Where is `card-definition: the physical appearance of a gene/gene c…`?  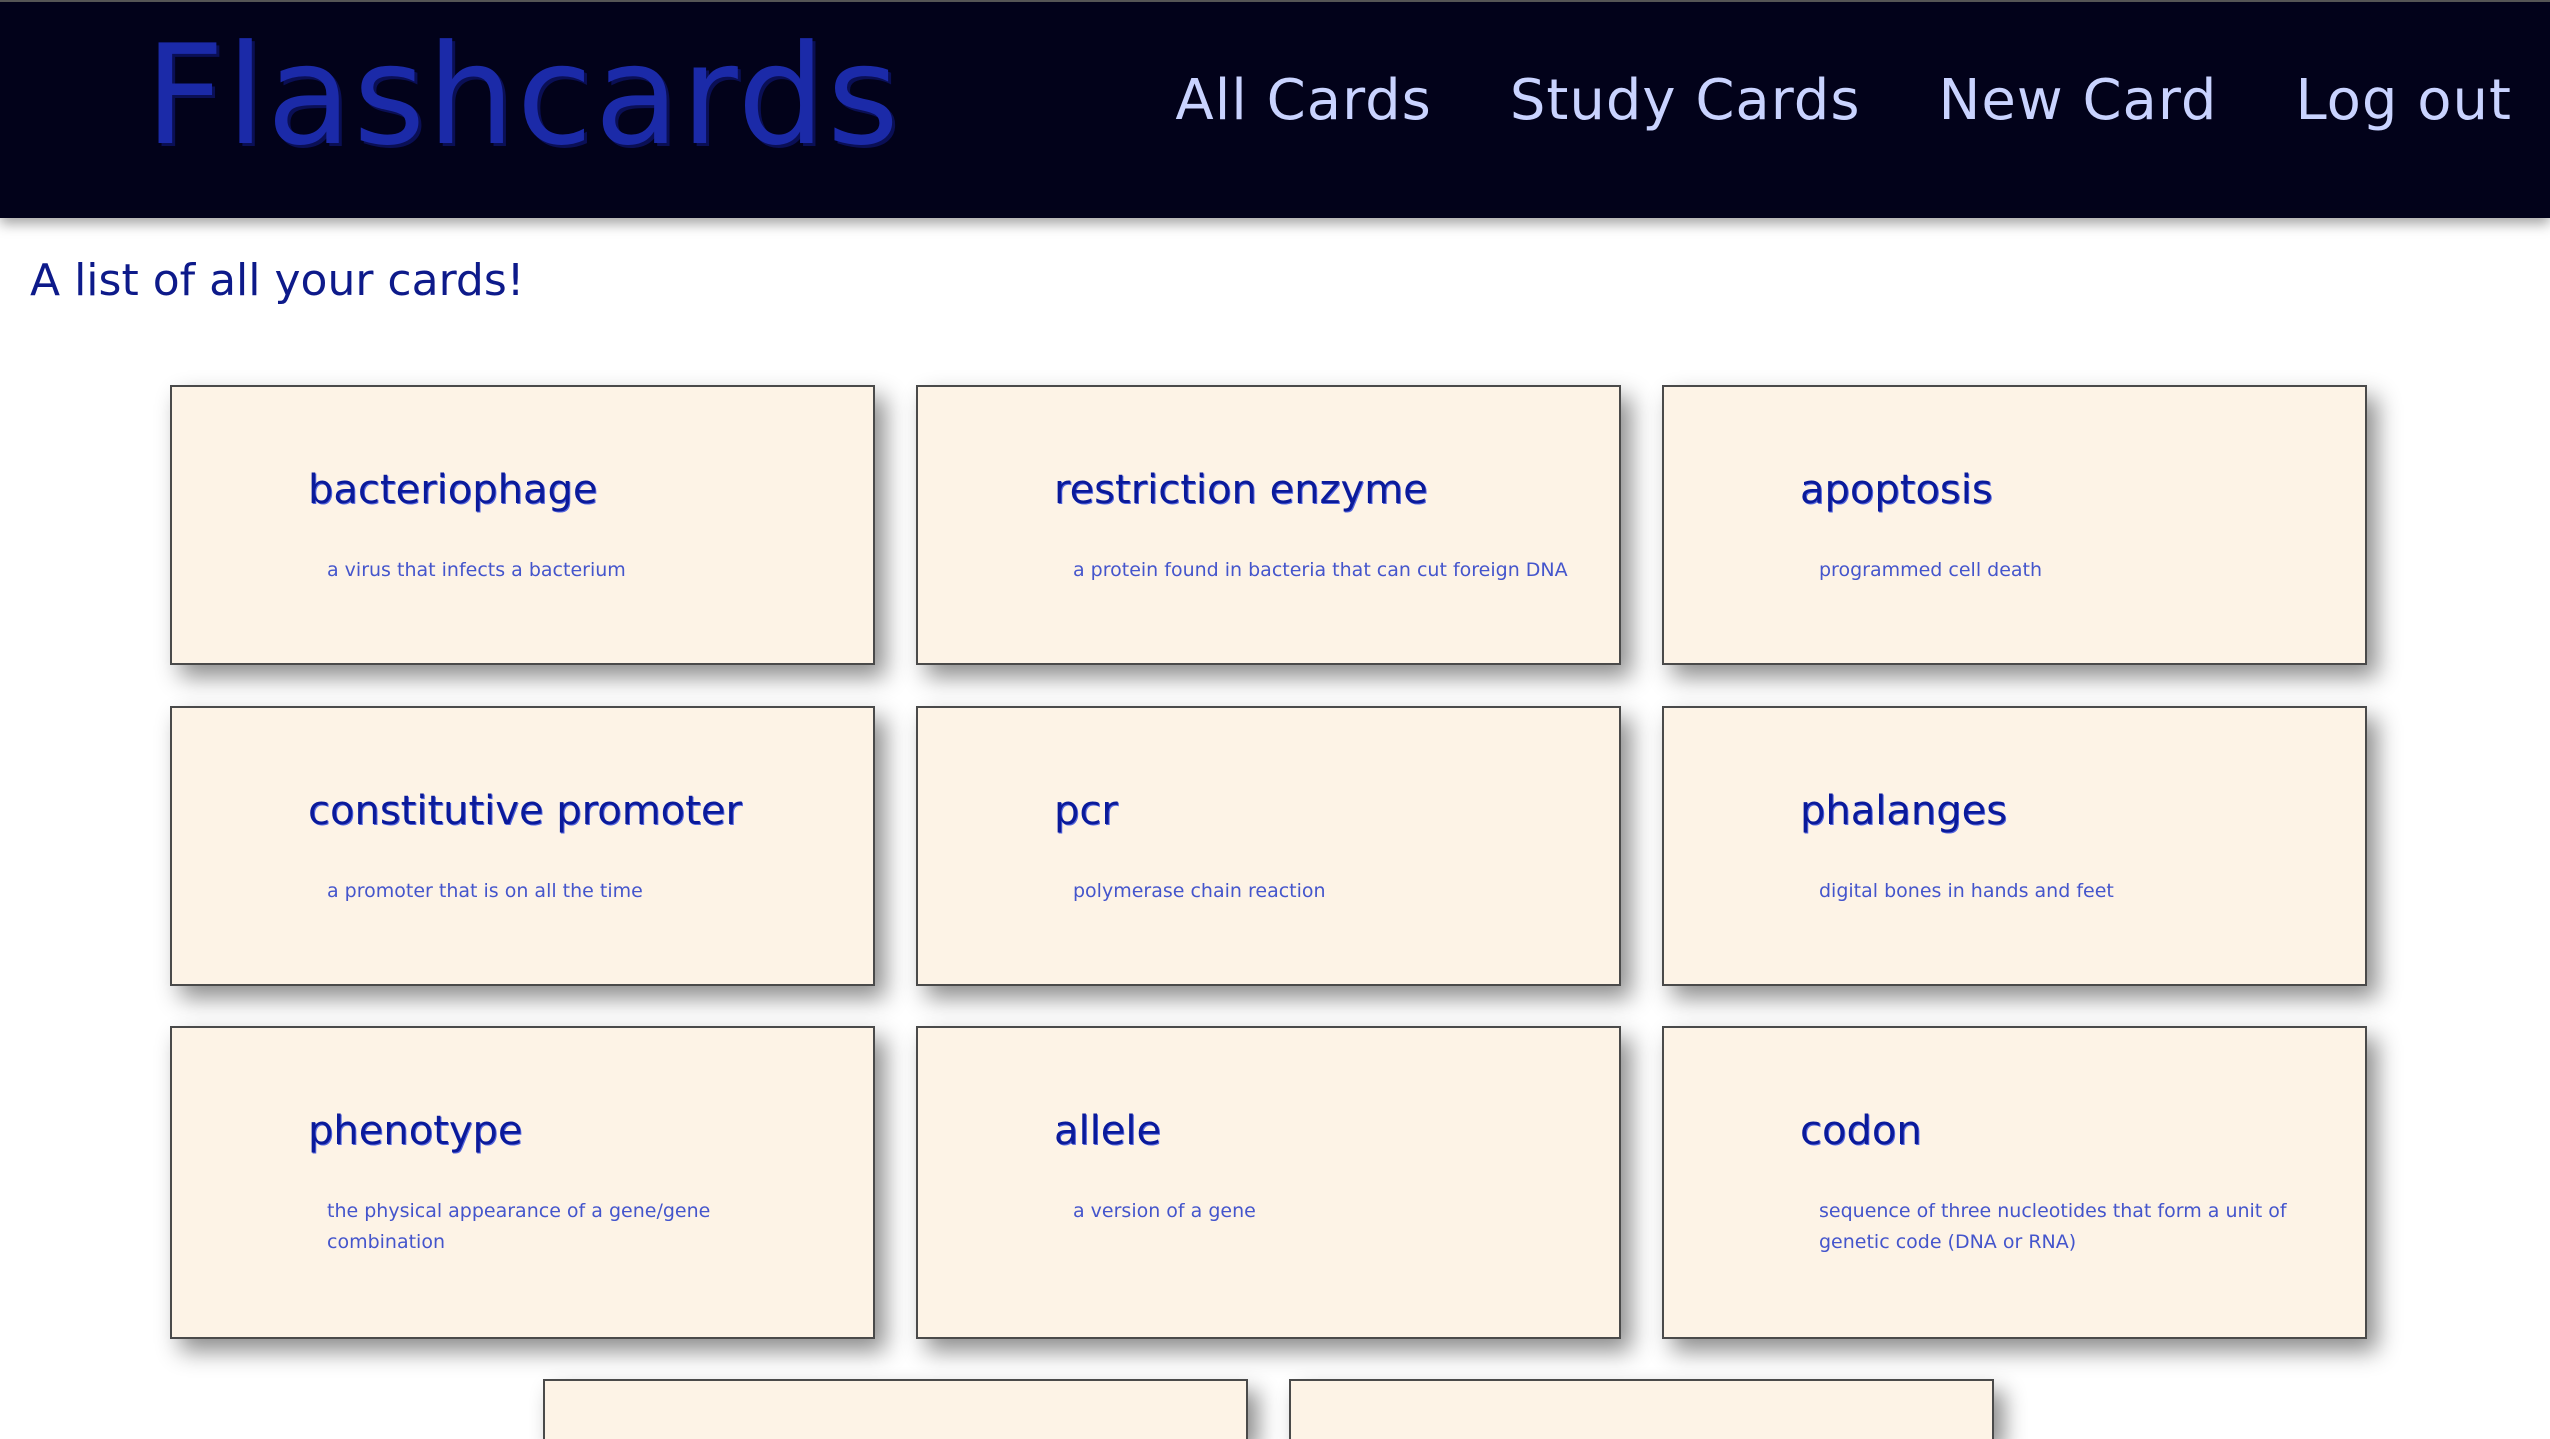 card-definition: the physical appearance of a gene/gene c… is located at coordinates (519, 1226).